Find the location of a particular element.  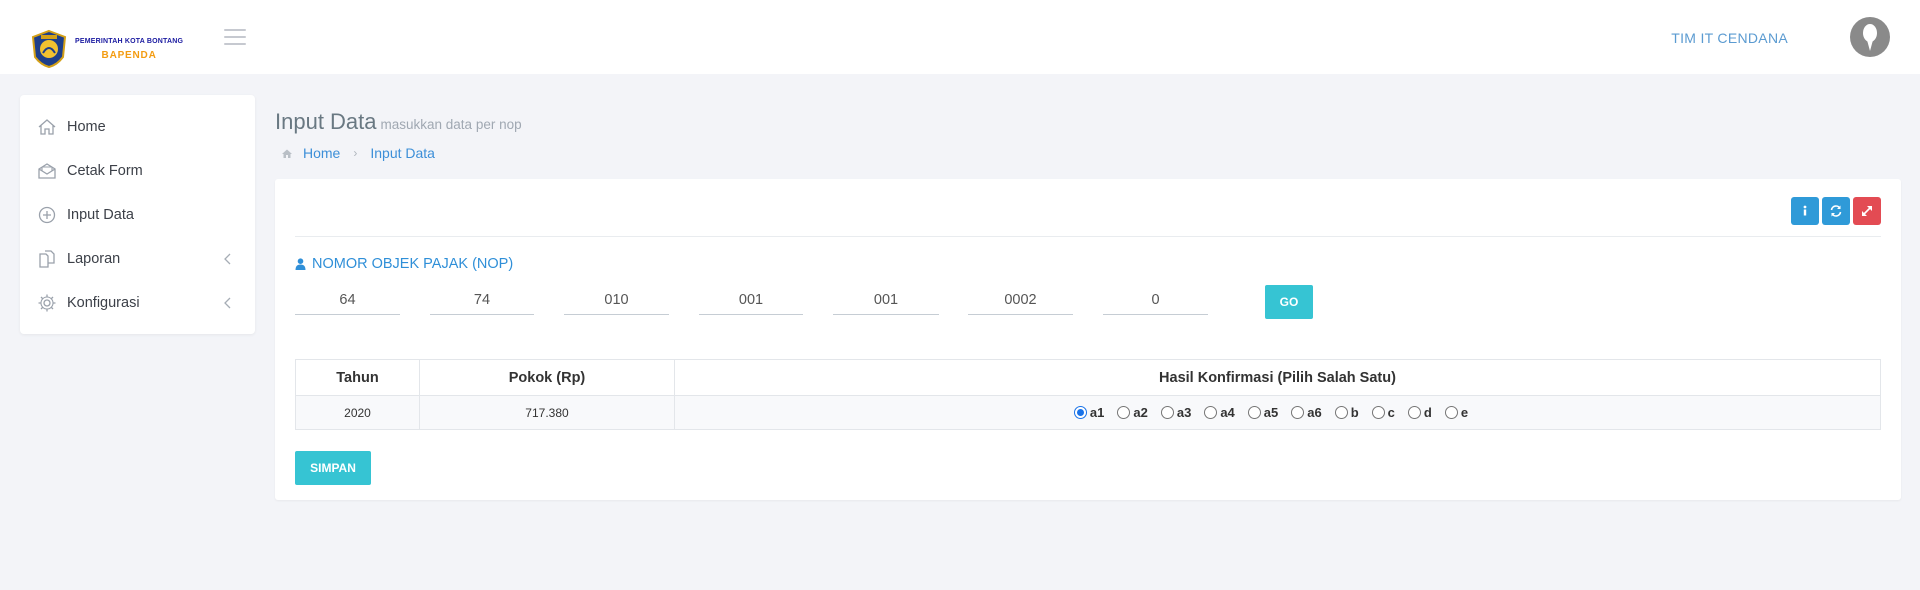

logo-line2: BAPENDA is located at coordinates (129, 55).